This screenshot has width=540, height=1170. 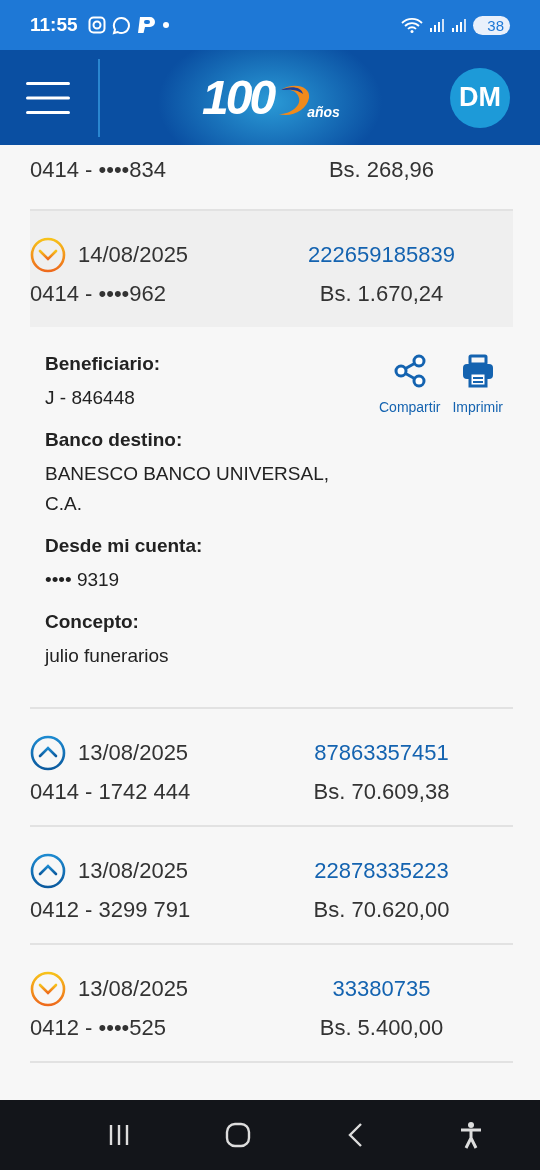 What do you see at coordinates (480, 97) in the screenshot?
I see `user-avatar: DM` at bounding box center [480, 97].